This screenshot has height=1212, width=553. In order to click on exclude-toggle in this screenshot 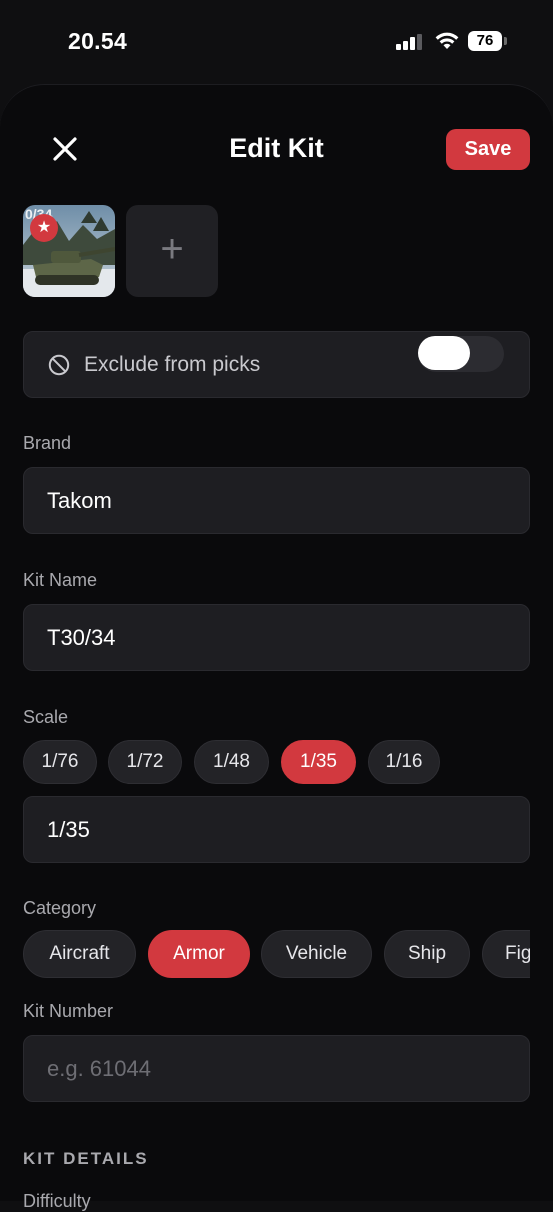, I will do `click(461, 354)`.